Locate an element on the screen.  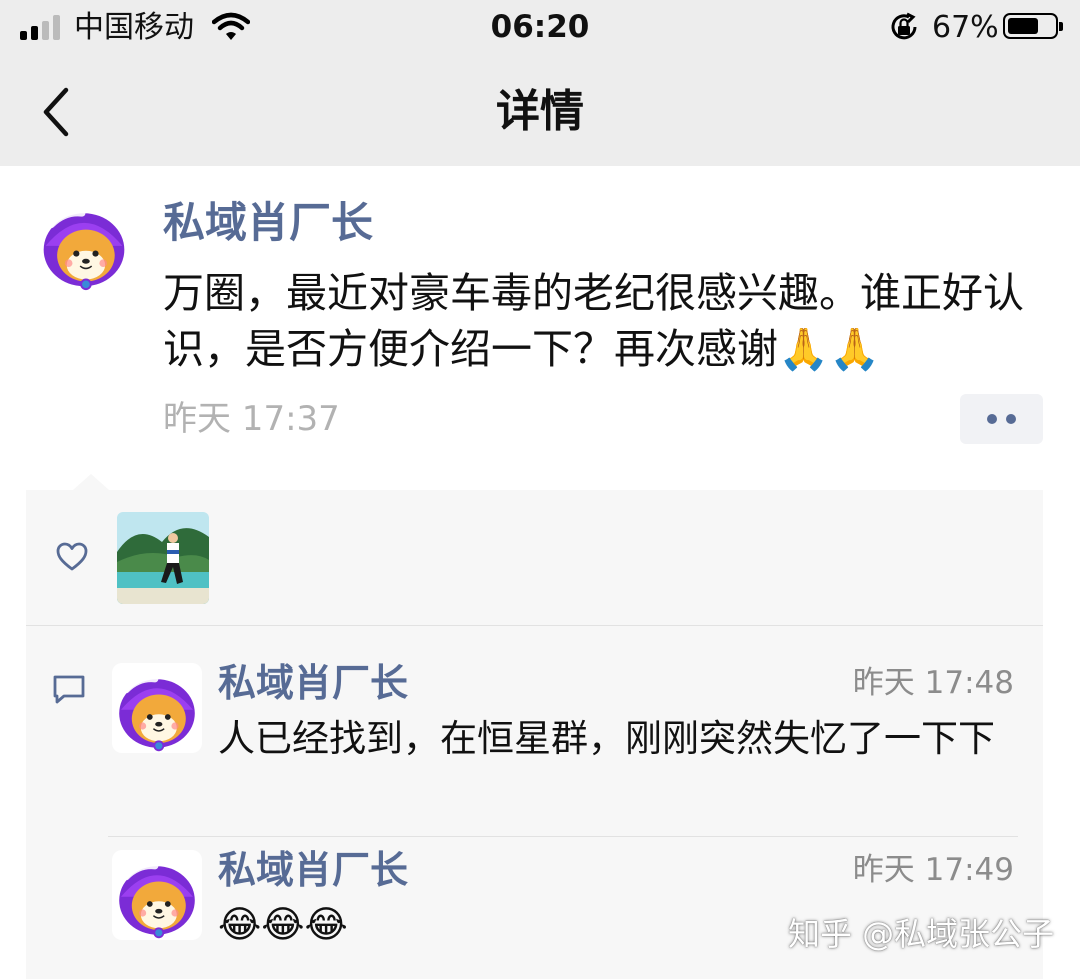
battery-icon is located at coordinates (1033, 26).